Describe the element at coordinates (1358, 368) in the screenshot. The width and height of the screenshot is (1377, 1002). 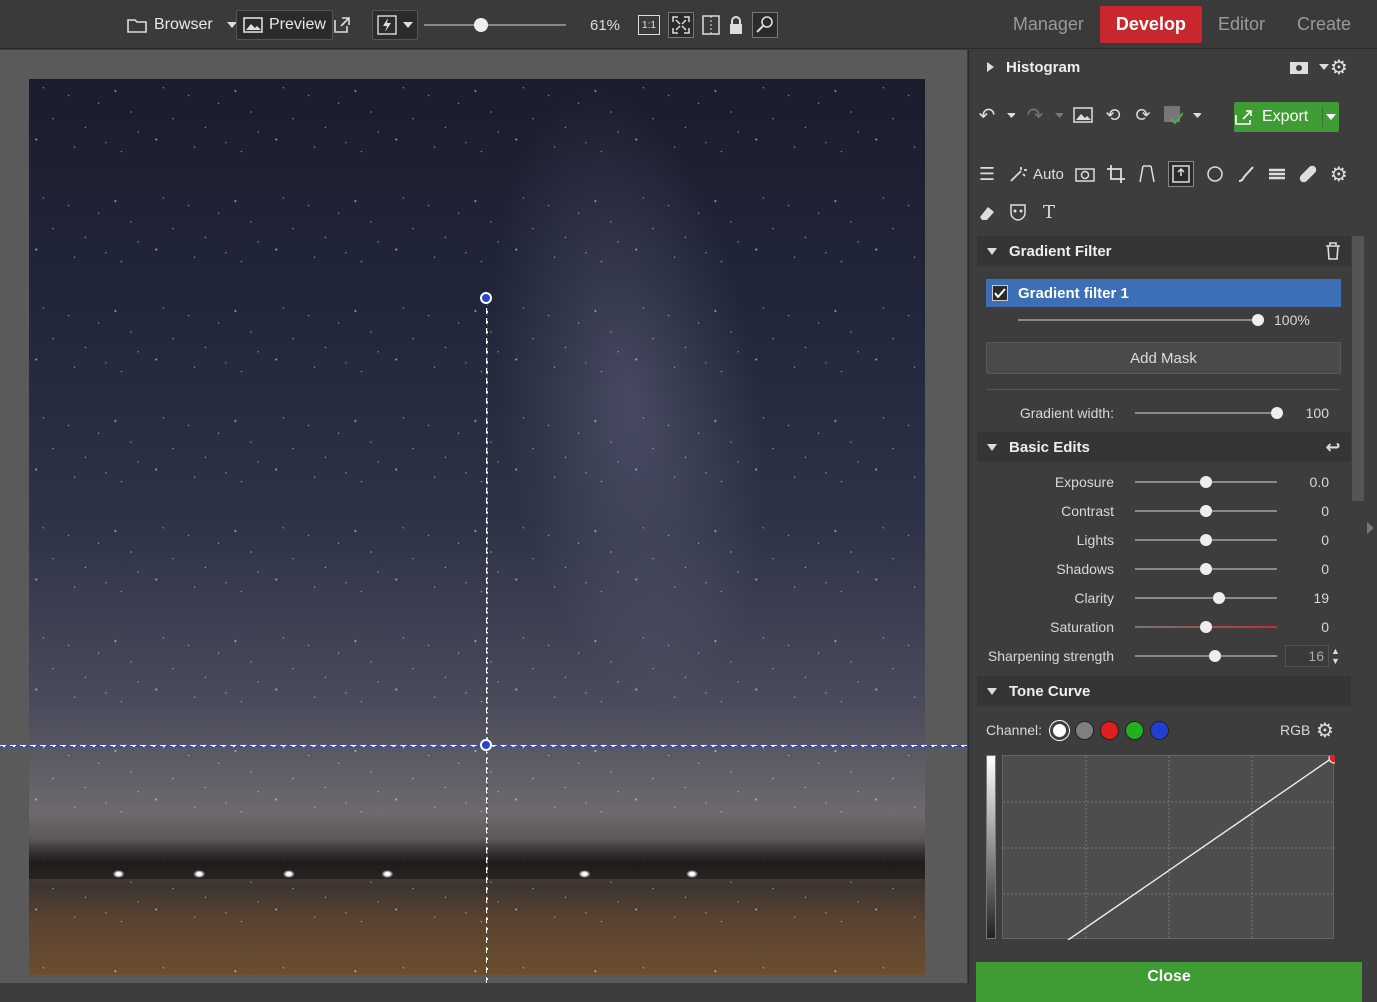
I see `panel-scrollbar` at that location.